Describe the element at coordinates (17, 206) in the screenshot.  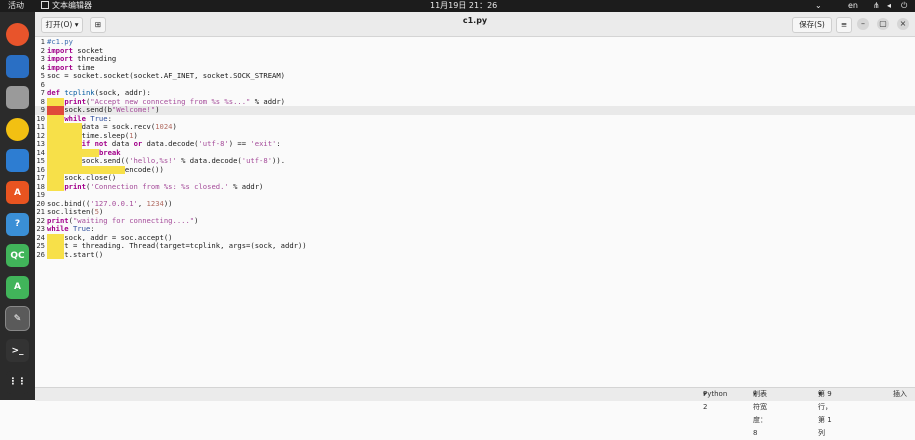
I see `dock: A? QC A ✎ >_ ⋮⋮` at that location.